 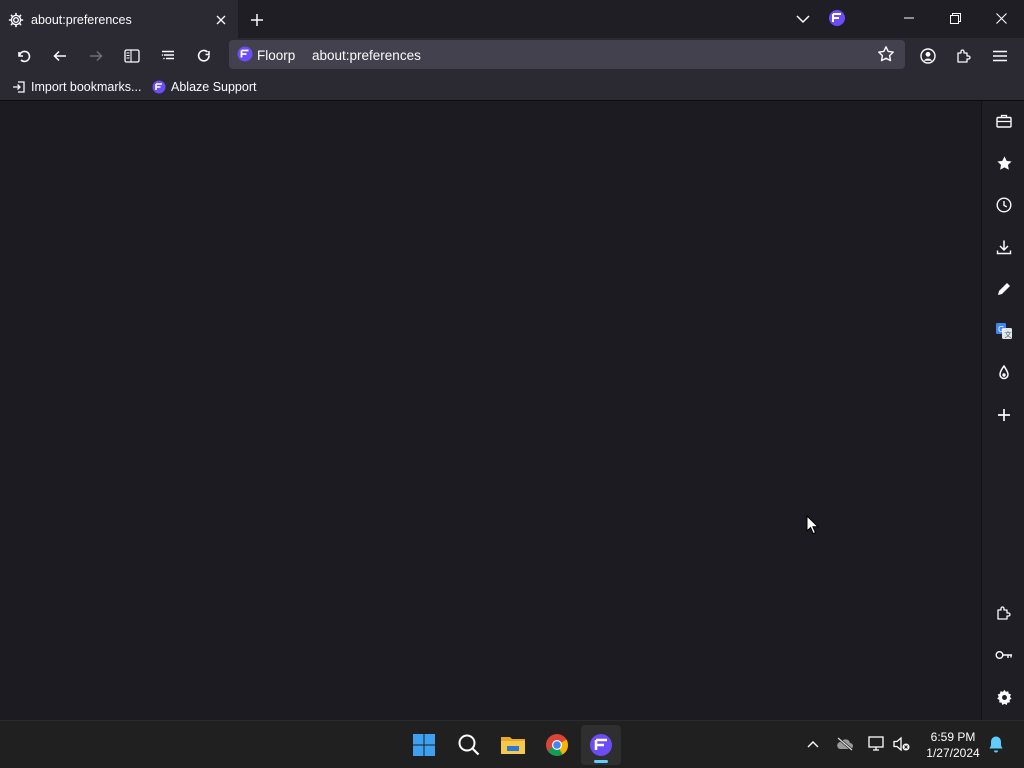 What do you see at coordinates (245, 54) in the screenshot?
I see `floorp-identity-icon` at bounding box center [245, 54].